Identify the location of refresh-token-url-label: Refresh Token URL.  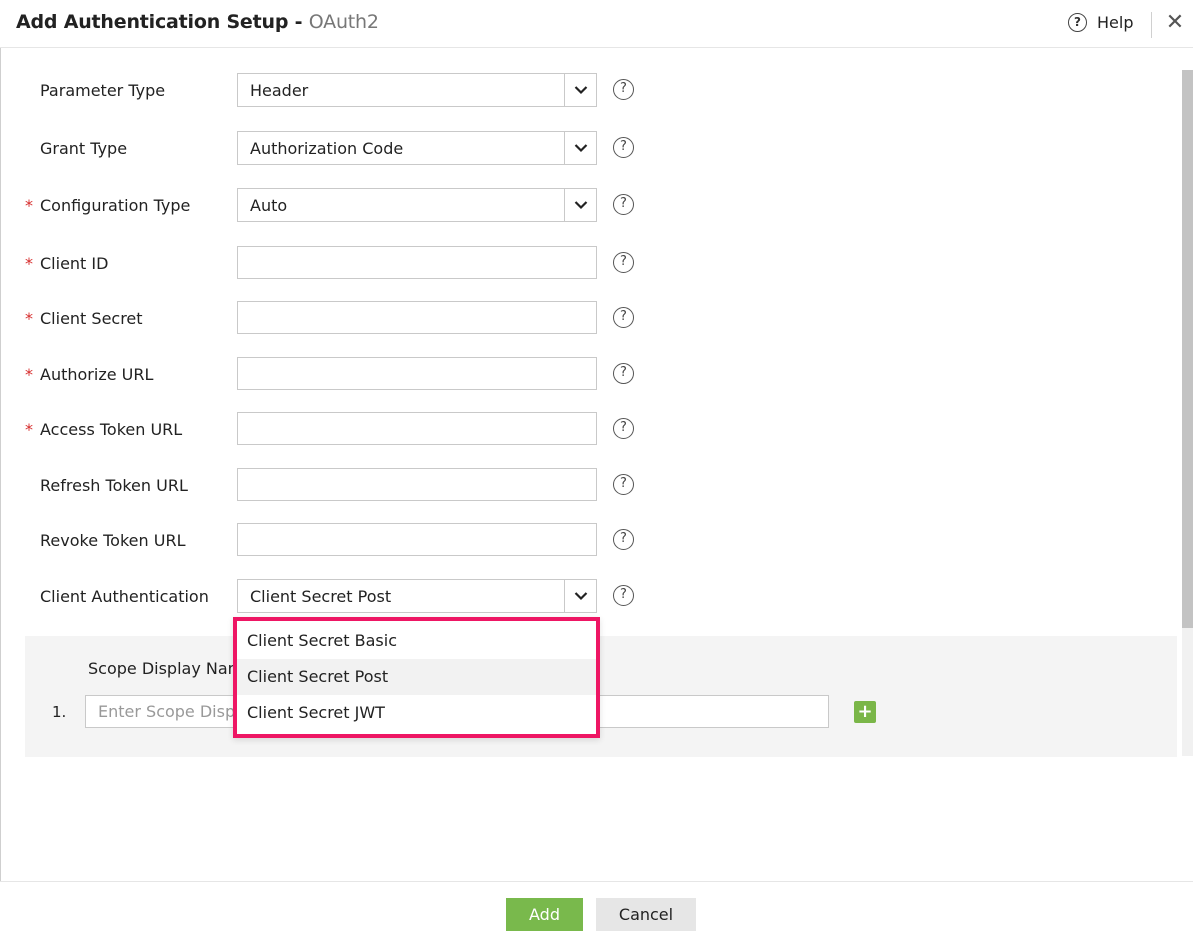
(114, 485).